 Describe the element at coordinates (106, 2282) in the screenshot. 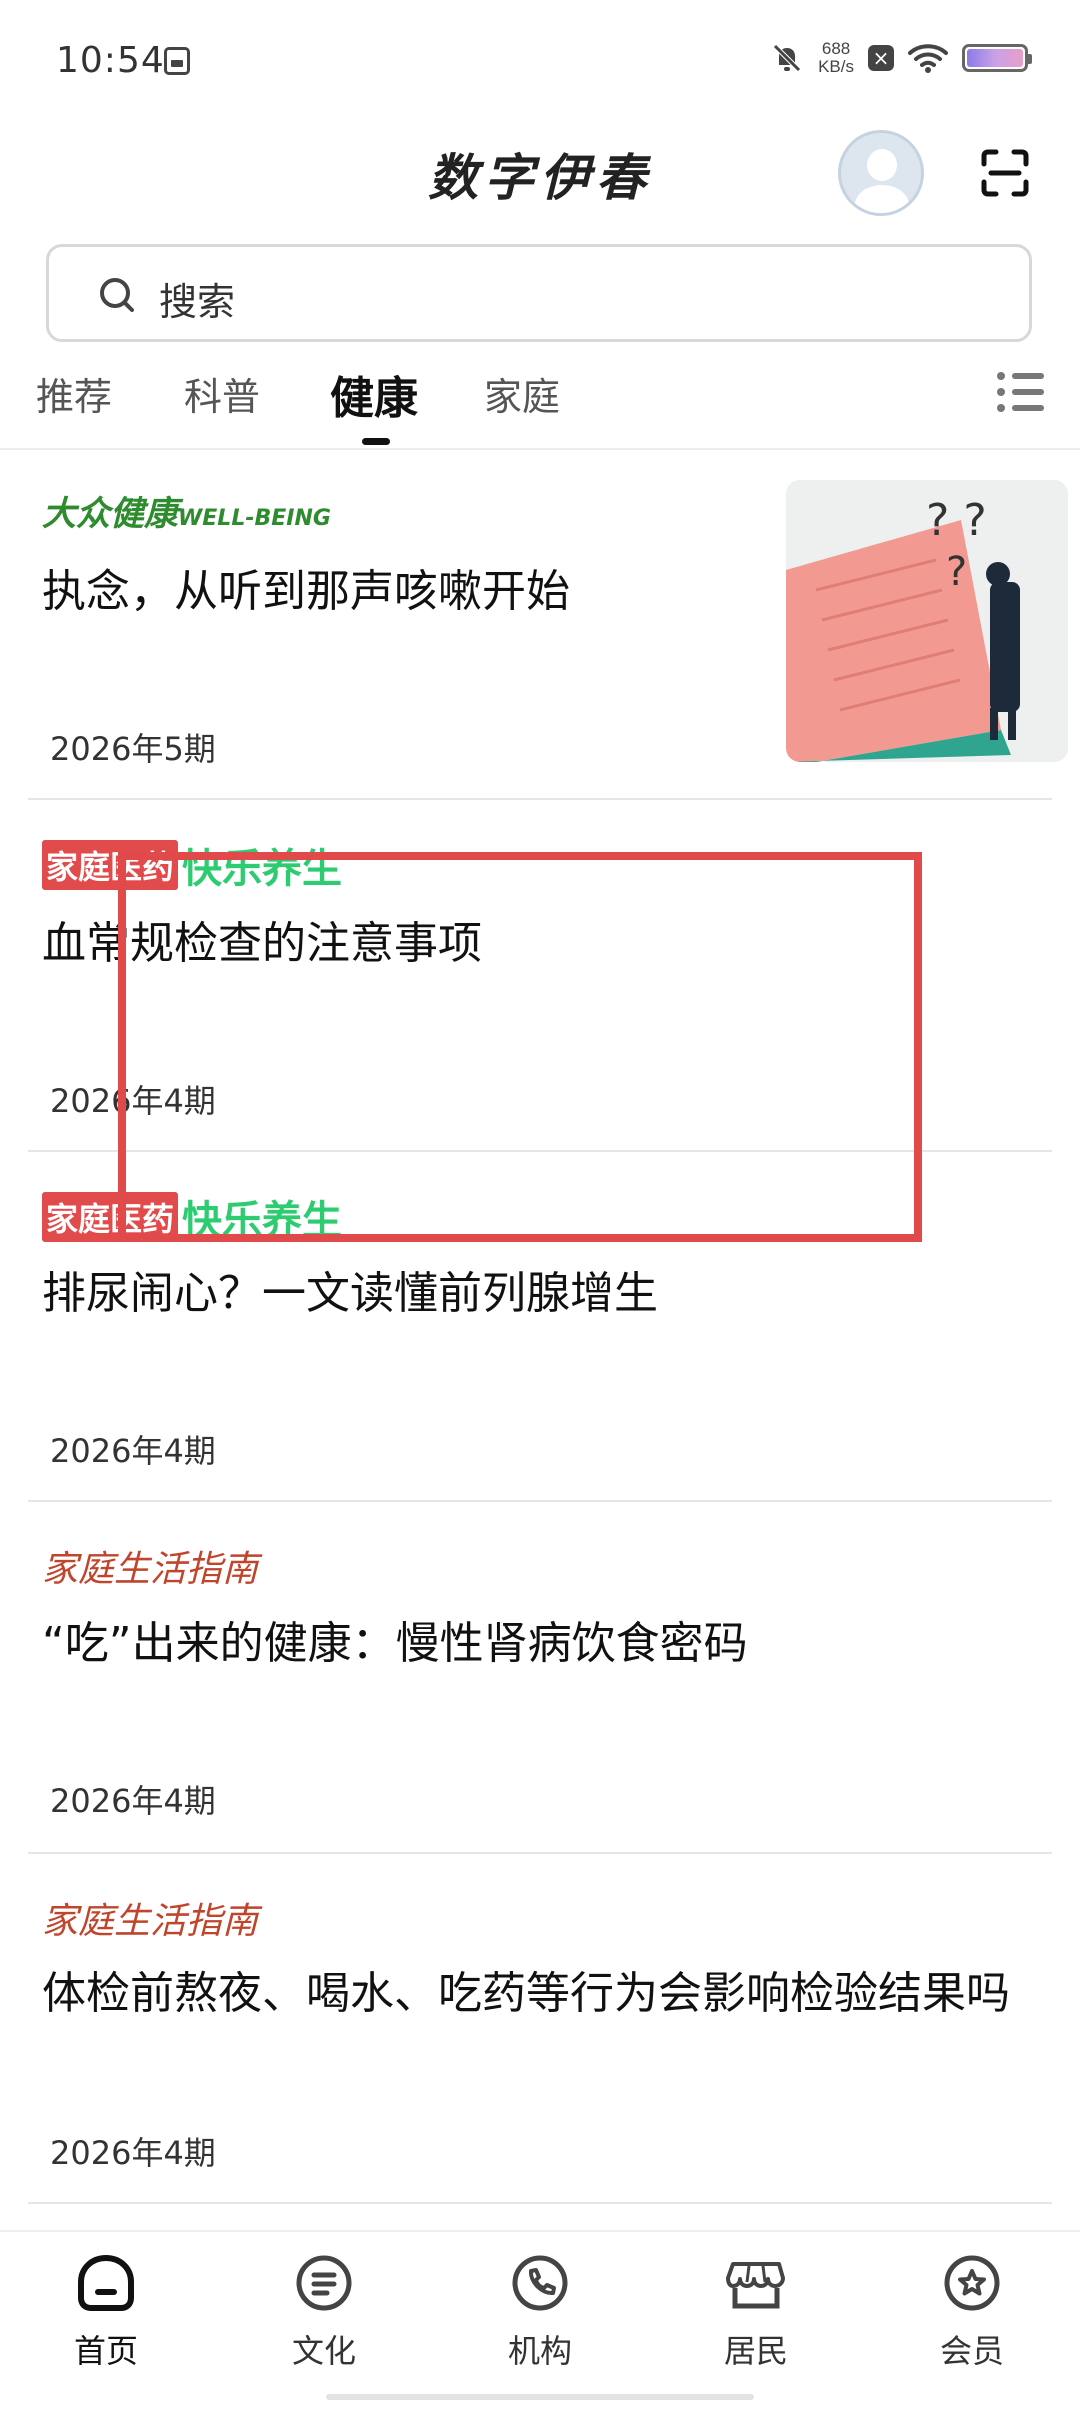

I see `home-icon` at that location.